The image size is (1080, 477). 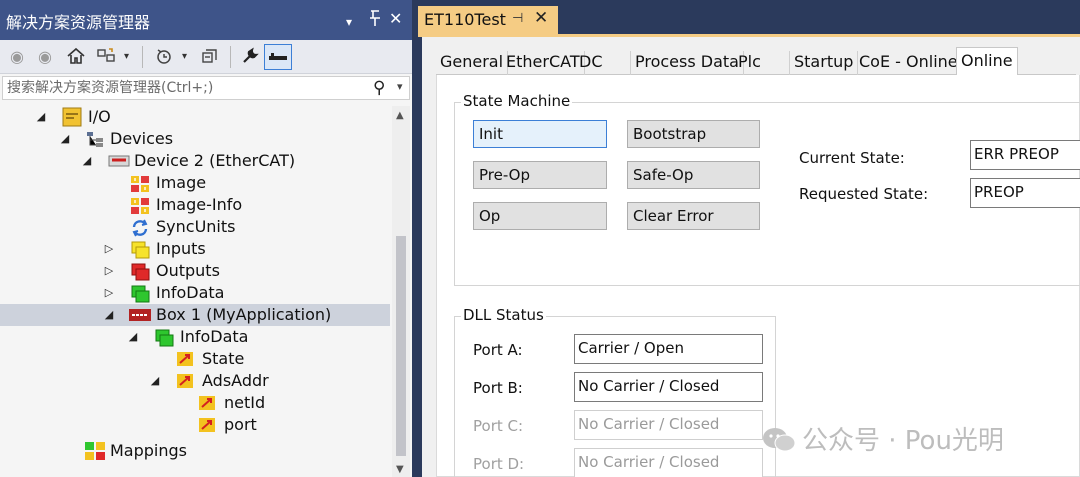 What do you see at coordinates (184, 57) in the screenshot?
I see `pending-changes-dropdown-icon: ▾` at bounding box center [184, 57].